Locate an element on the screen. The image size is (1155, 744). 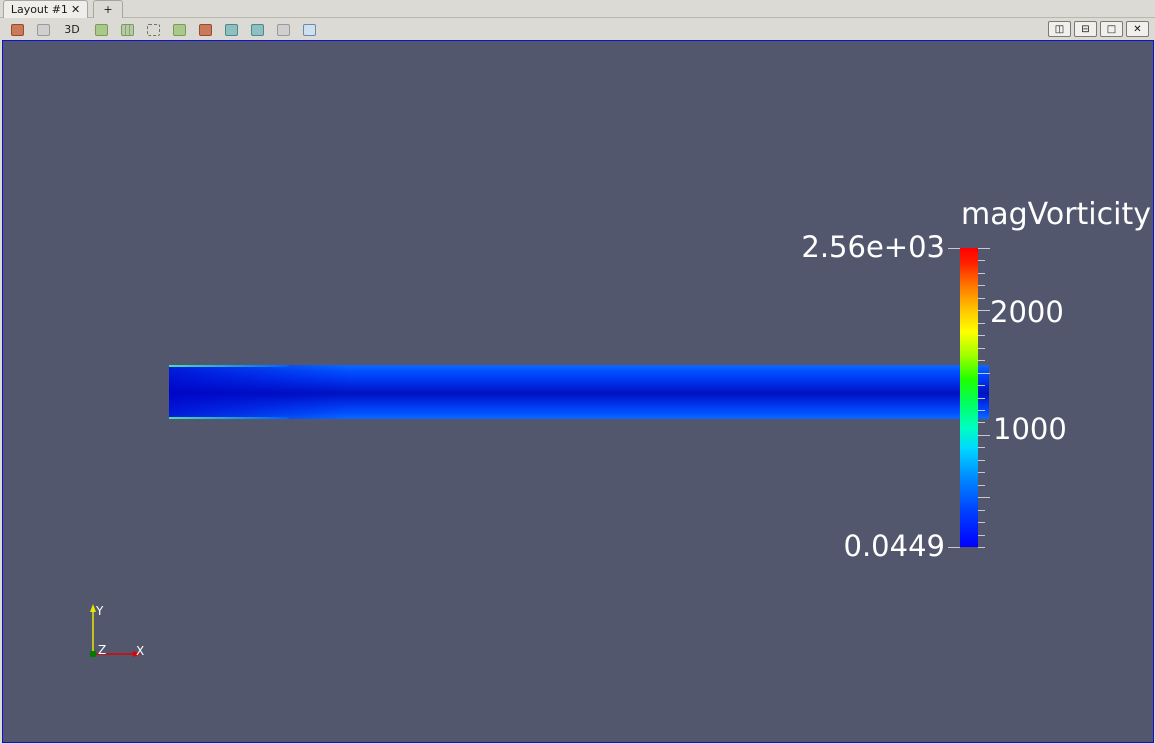
maximize-button: □ is located at coordinates (1111, 29).